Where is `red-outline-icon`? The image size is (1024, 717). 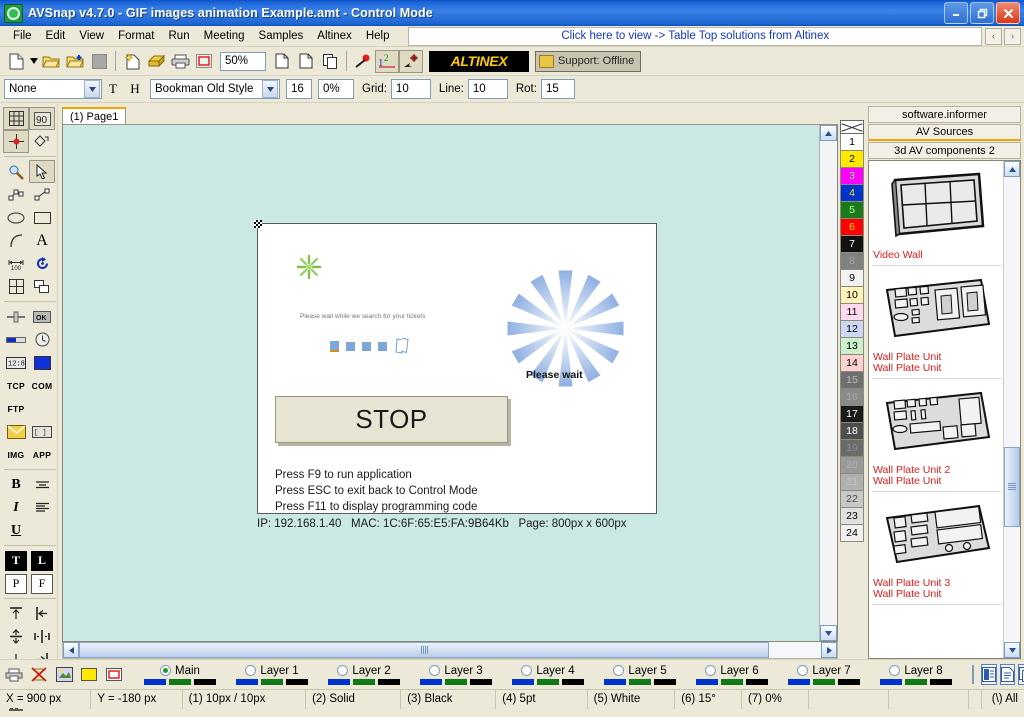
red-outline-icon is located at coordinates (114, 675).